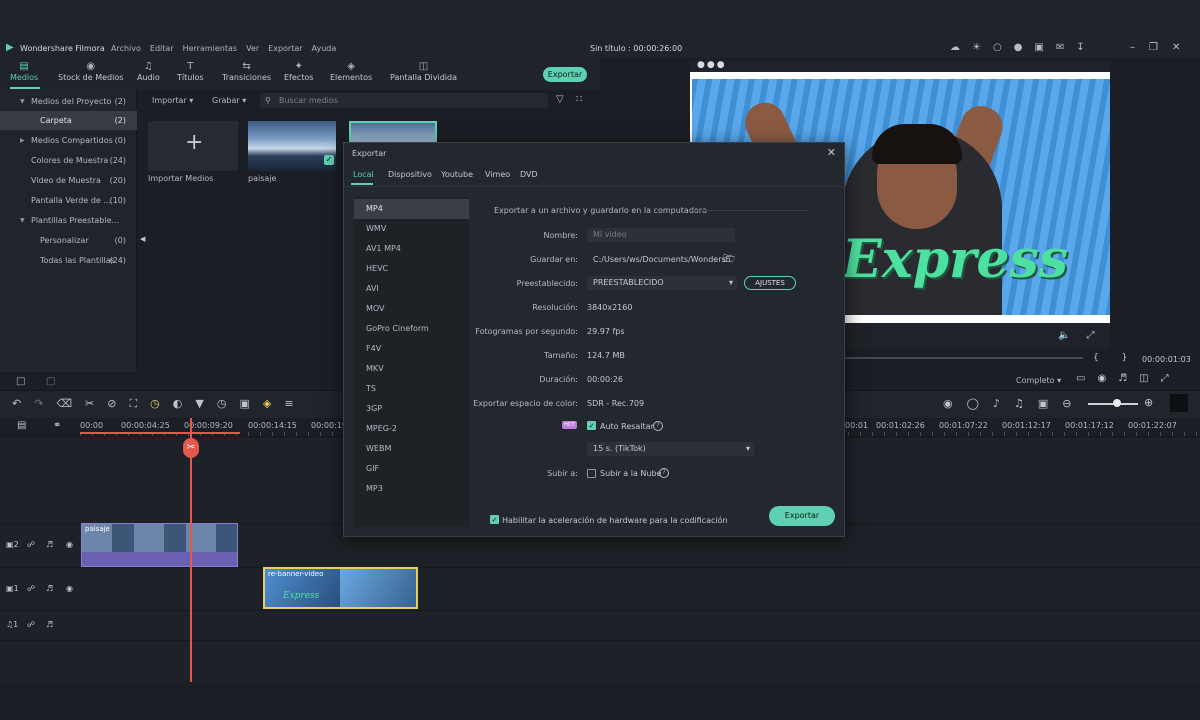 This screenshot has height=720, width=1200. I want to click on search-input: ⚲ Buscar medios, so click(404, 100).